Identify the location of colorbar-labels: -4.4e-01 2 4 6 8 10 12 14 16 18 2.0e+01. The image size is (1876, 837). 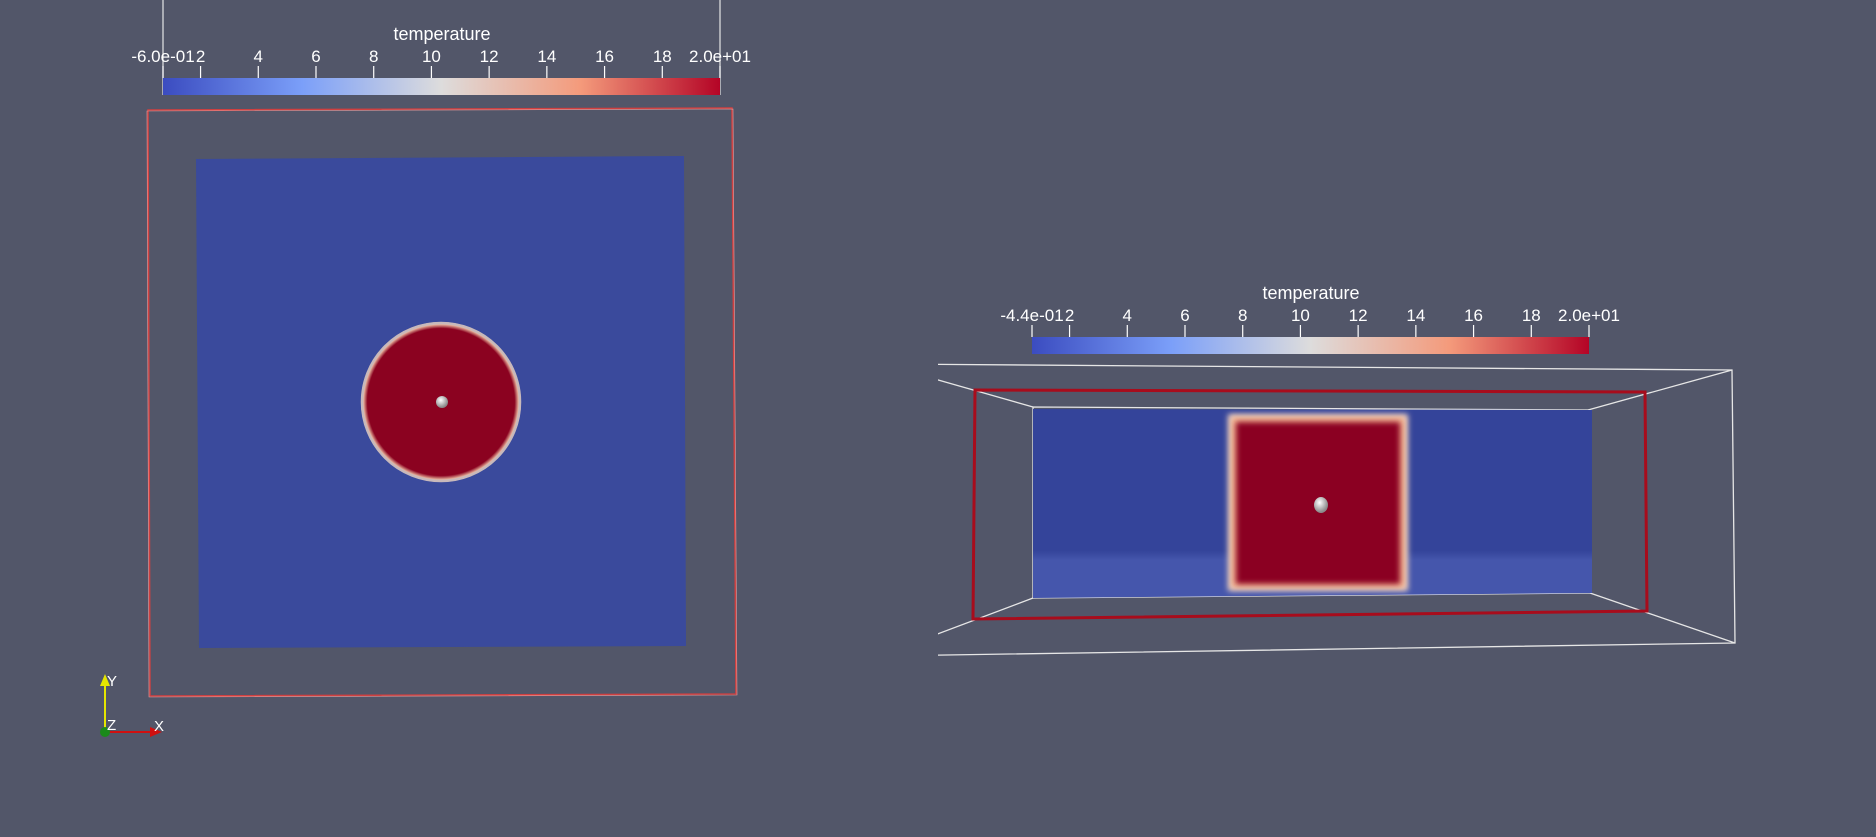
(1310, 315).